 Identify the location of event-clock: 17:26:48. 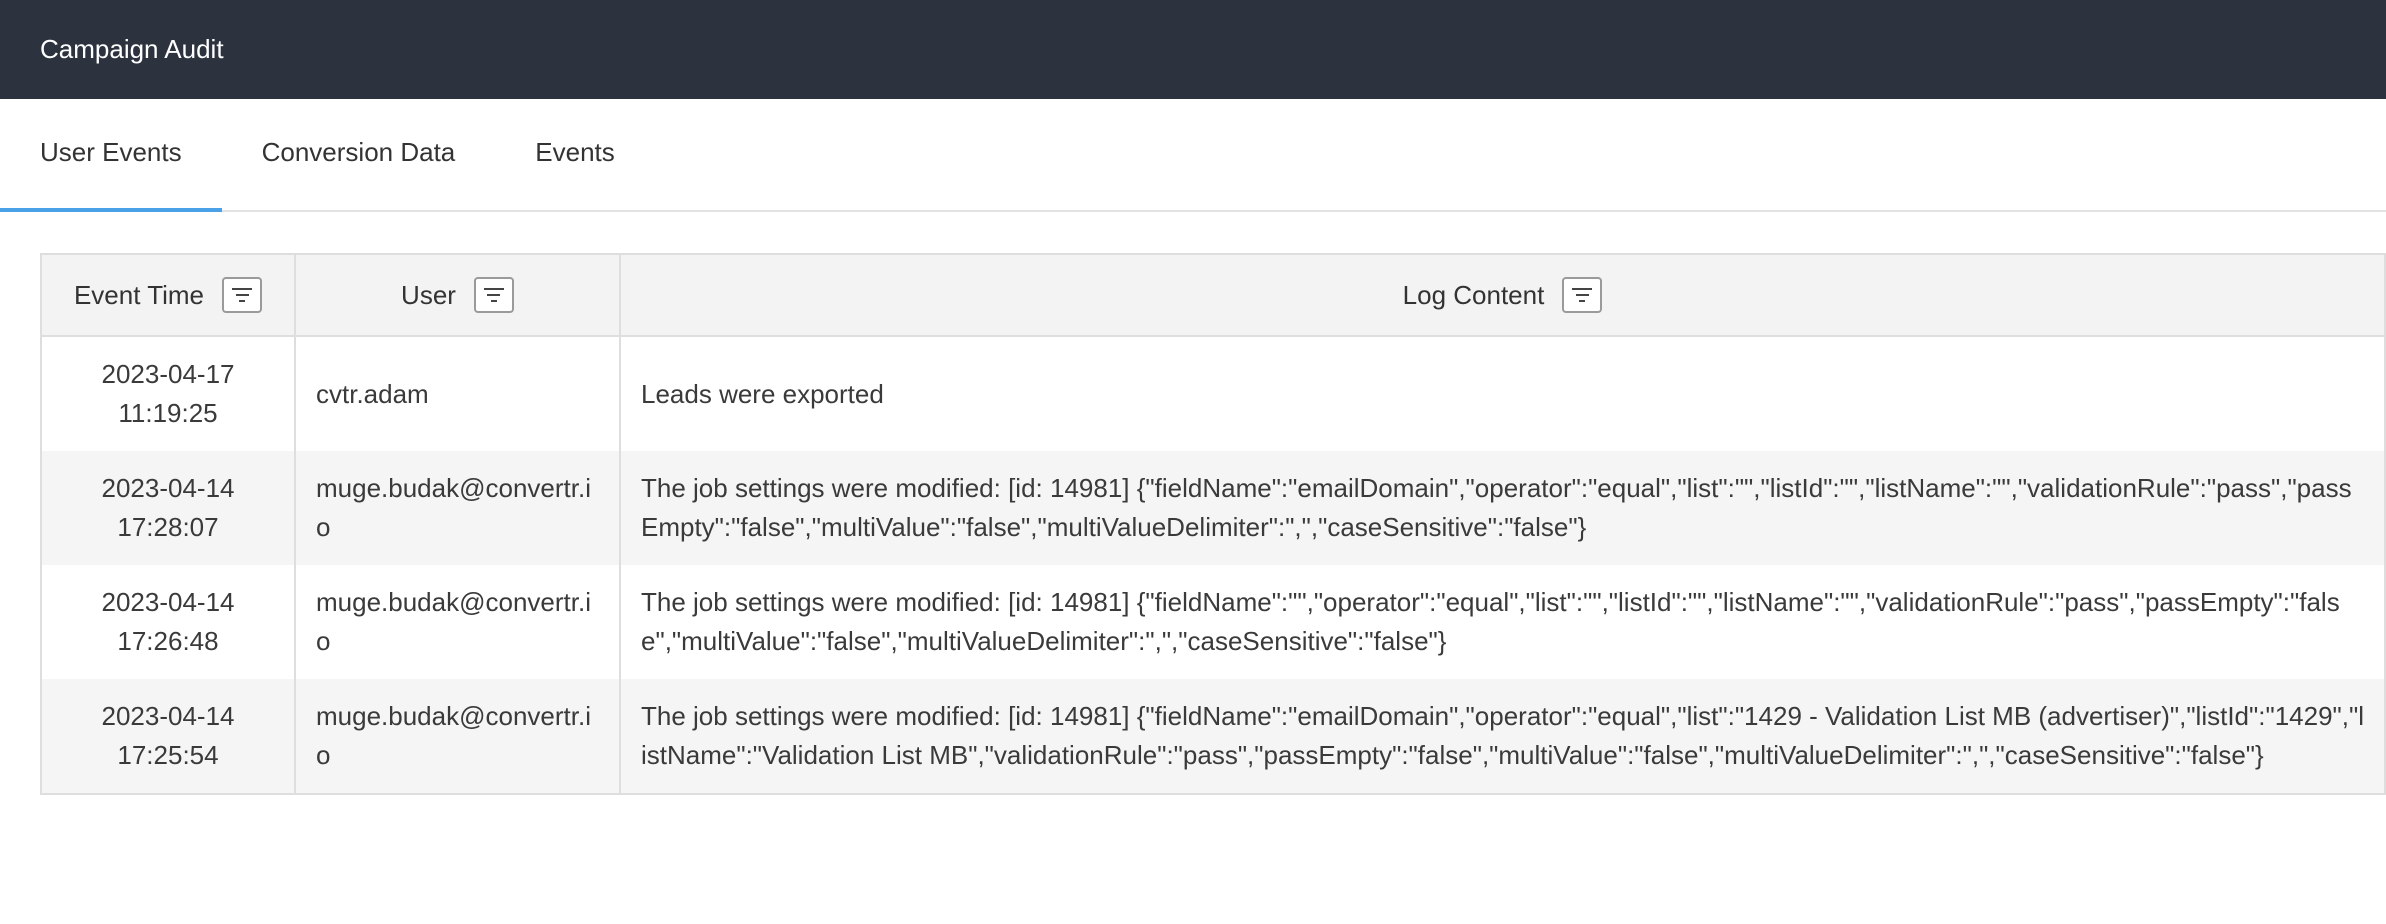
(168, 641).